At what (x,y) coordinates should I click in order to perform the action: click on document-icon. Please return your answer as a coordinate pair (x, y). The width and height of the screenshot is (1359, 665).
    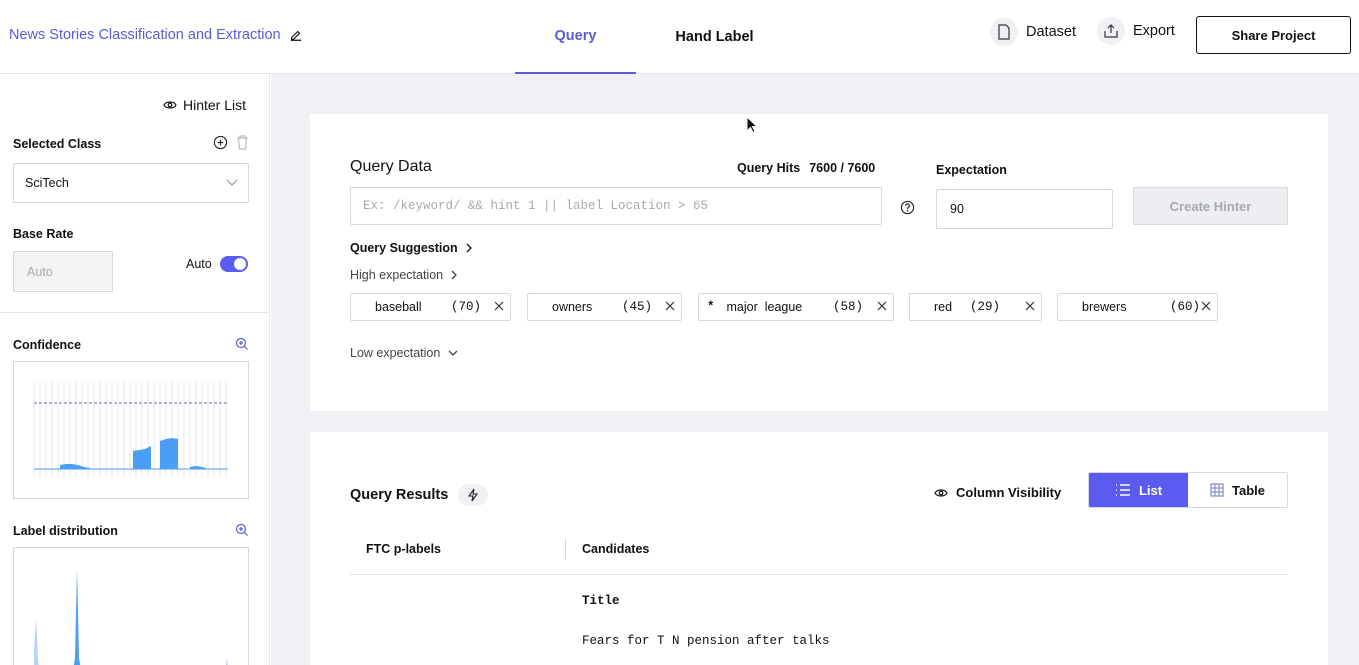
    Looking at the image, I should click on (1004, 32).